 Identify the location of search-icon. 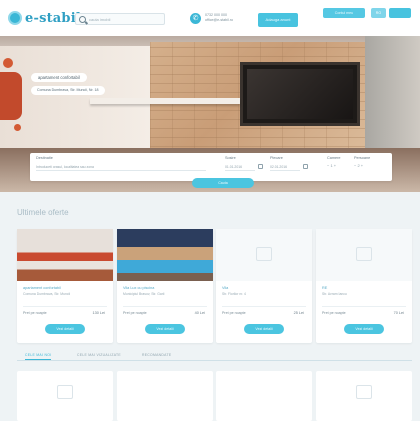
(82, 19).